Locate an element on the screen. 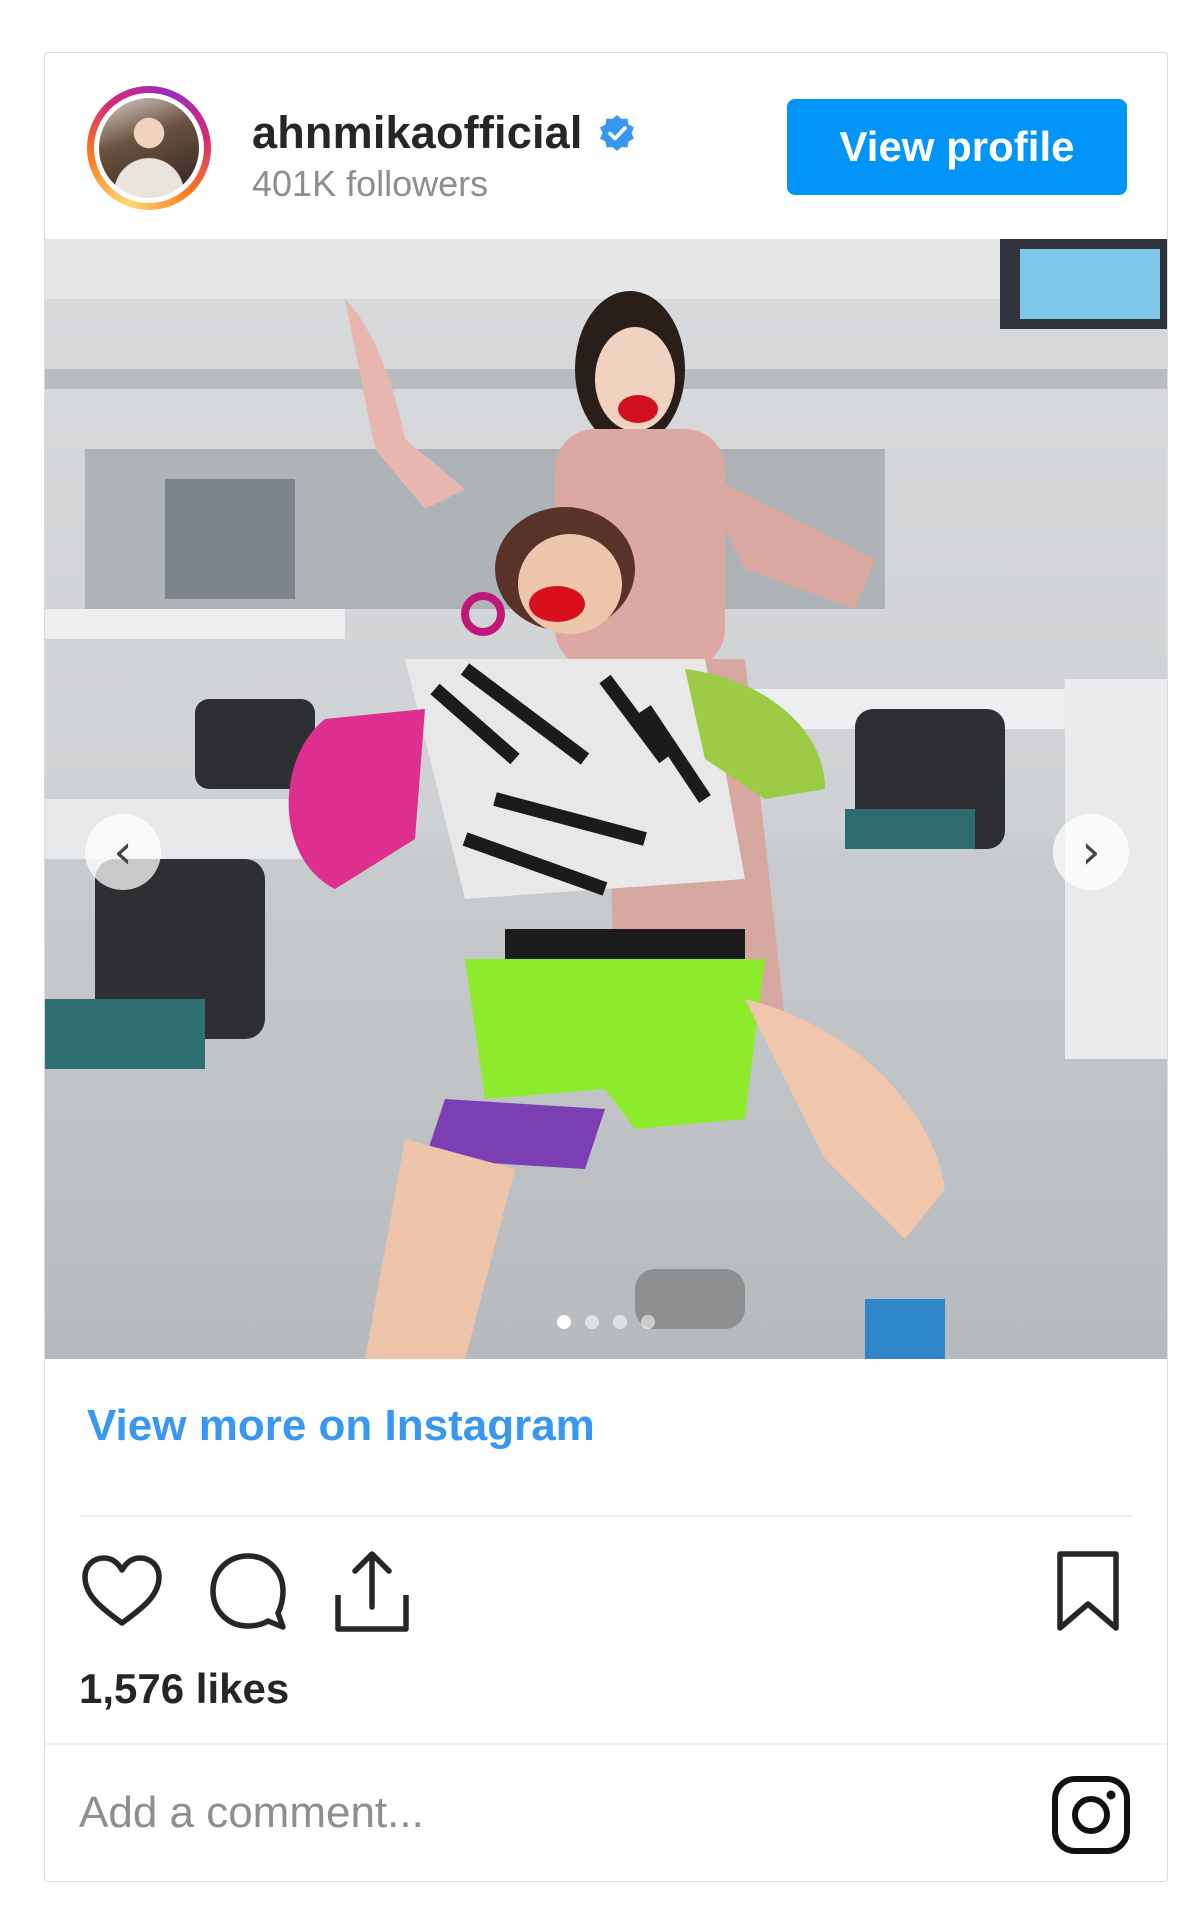 The image size is (1200, 1919). carousel-next-button: › is located at coordinates (1091, 852).